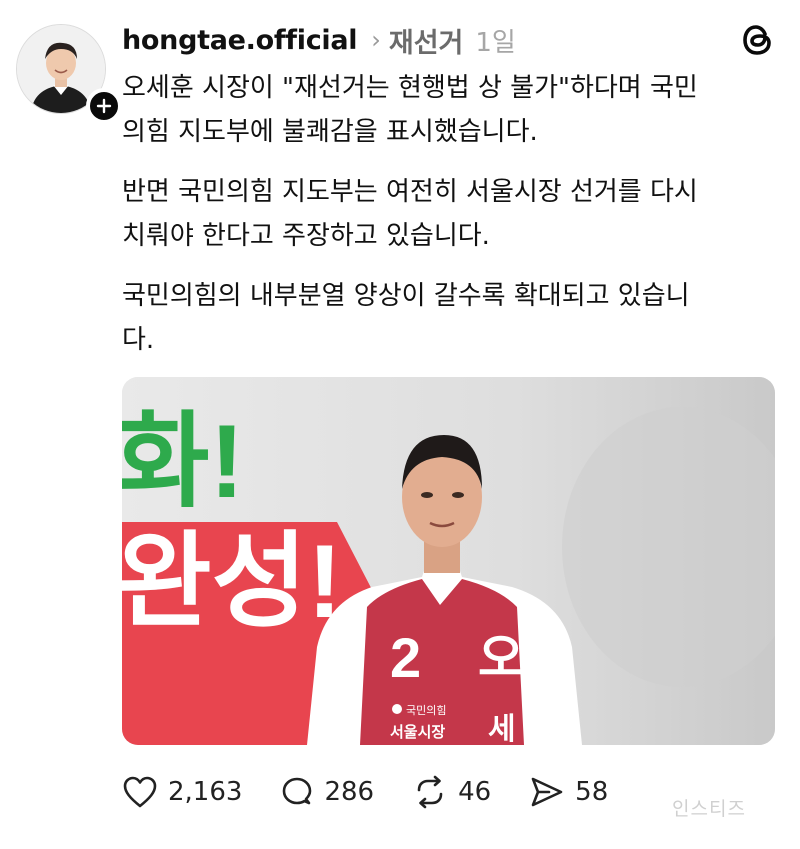 The image size is (800, 849). Describe the element at coordinates (495, 42) in the screenshot. I see `post-time: 1일` at that location.